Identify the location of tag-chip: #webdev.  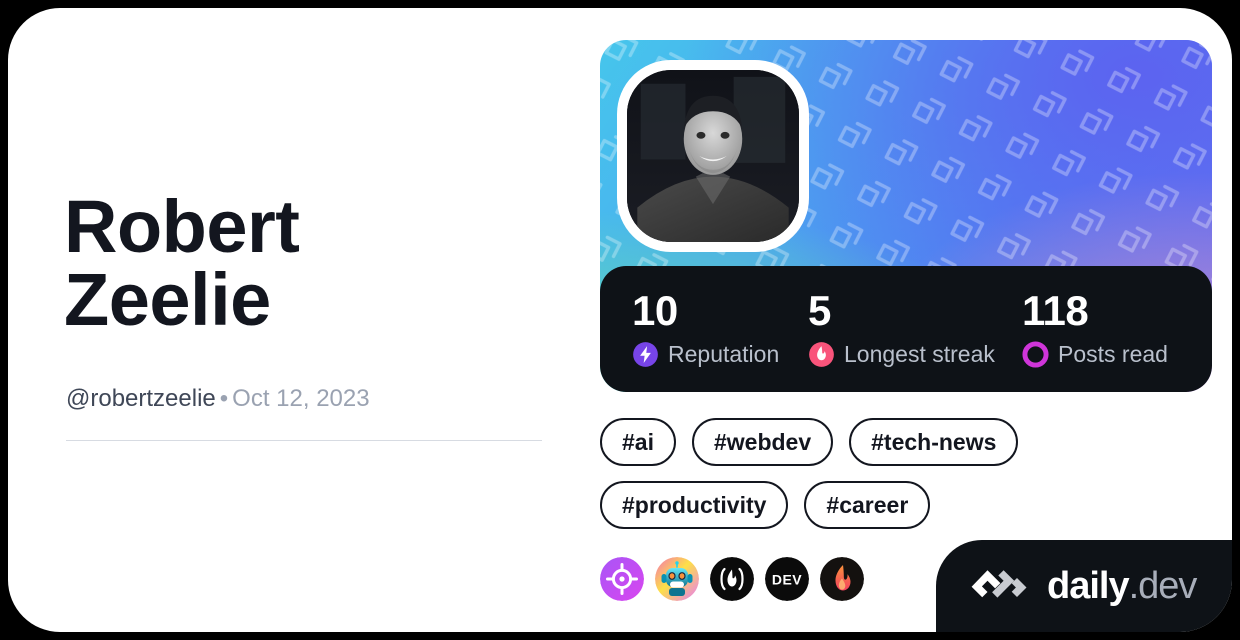
(762, 442).